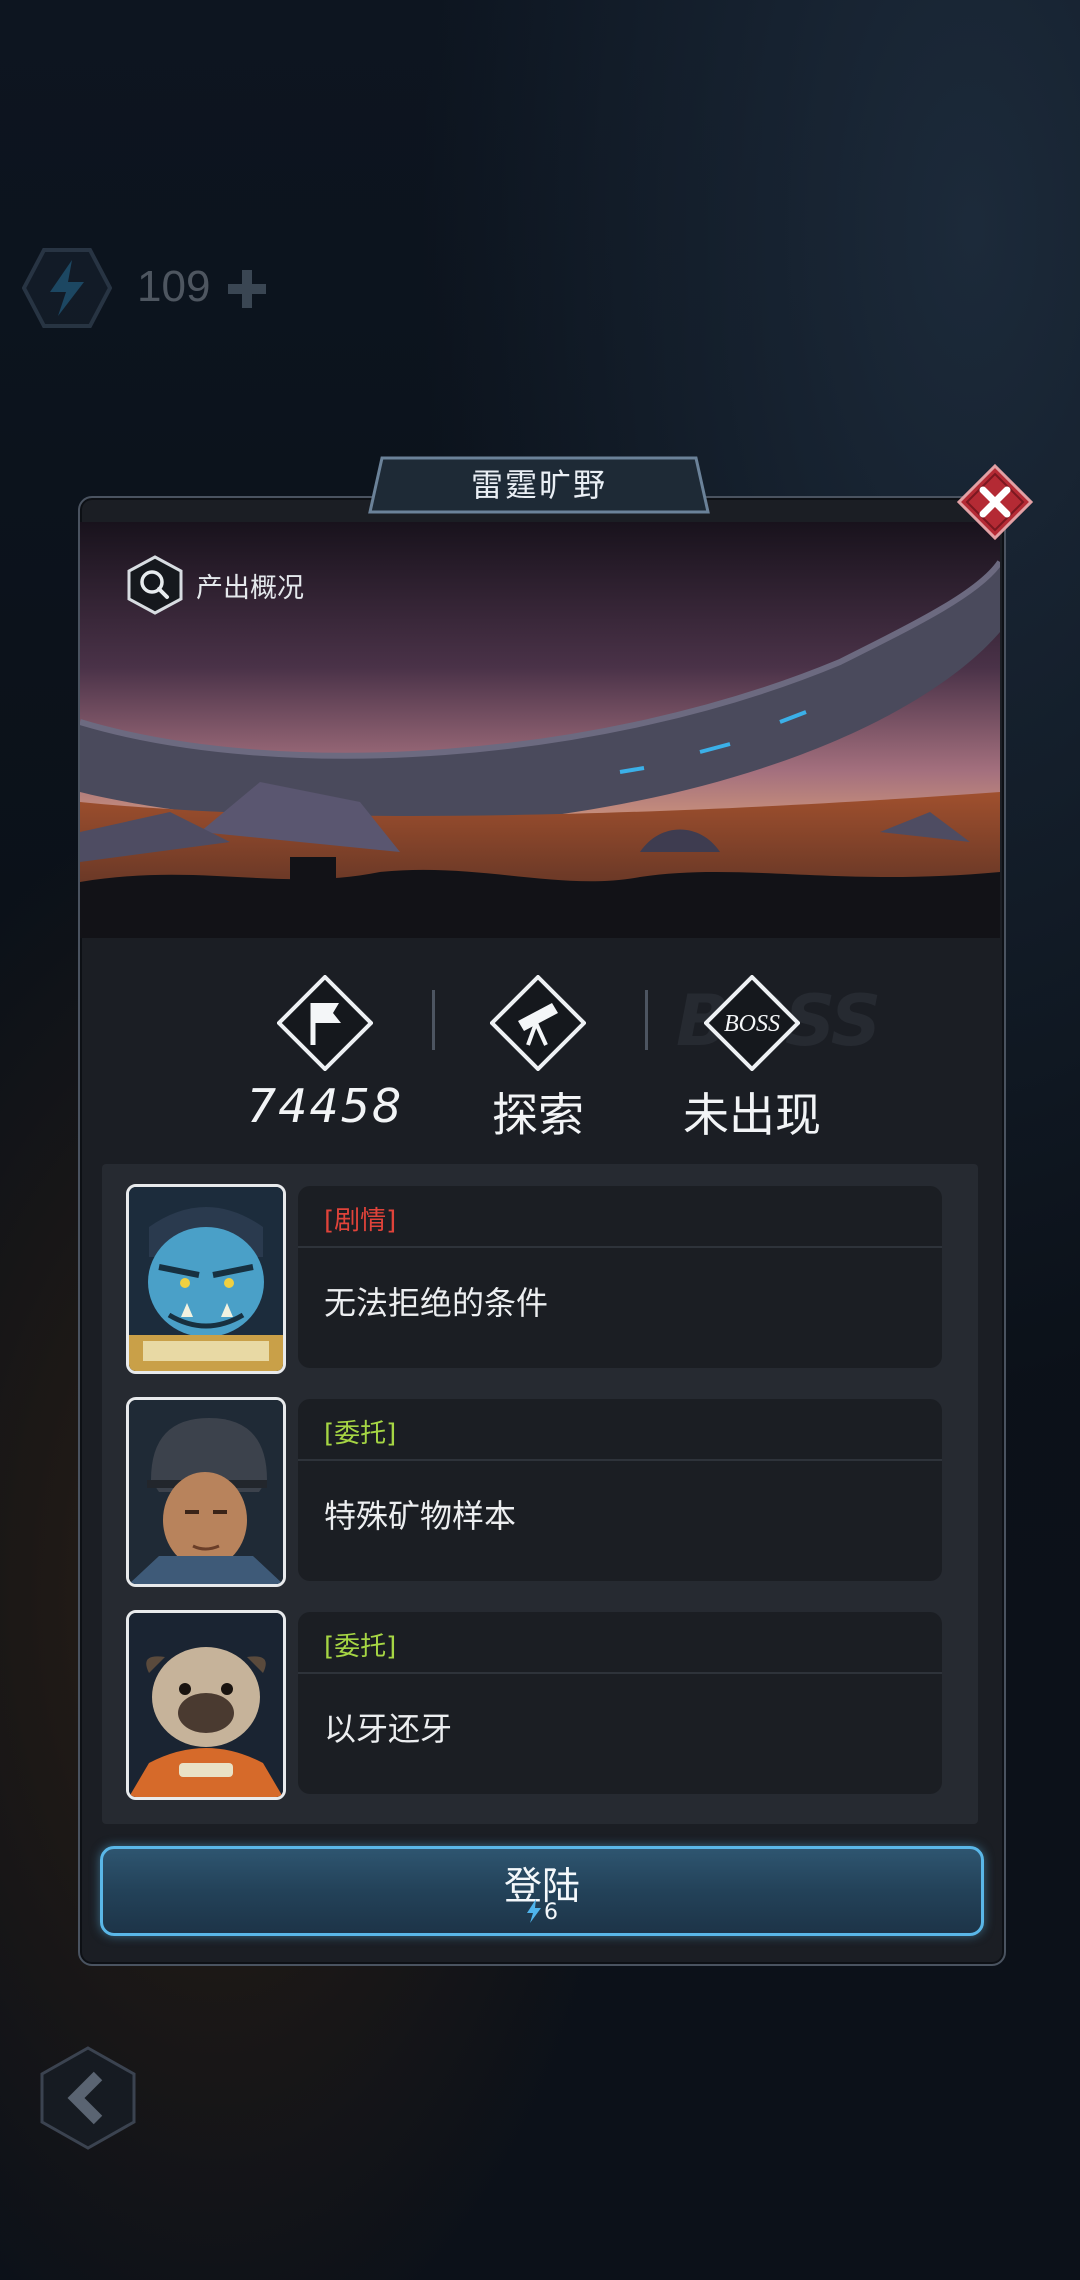 This screenshot has width=1080, height=2280. Describe the element at coordinates (206, 1492) in the screenshot. I see `portrait-helmeted-soldier` at that location.